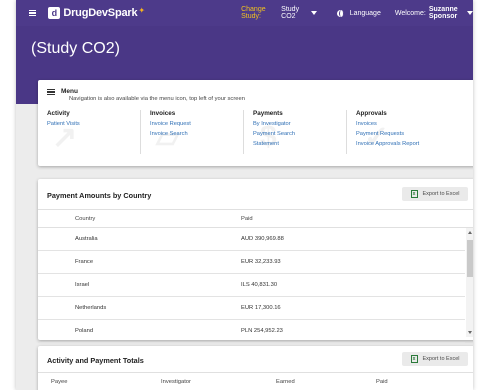 This screenshot has width=481, height=390. I want to click on menu-title: Menu, so click(69, 91).